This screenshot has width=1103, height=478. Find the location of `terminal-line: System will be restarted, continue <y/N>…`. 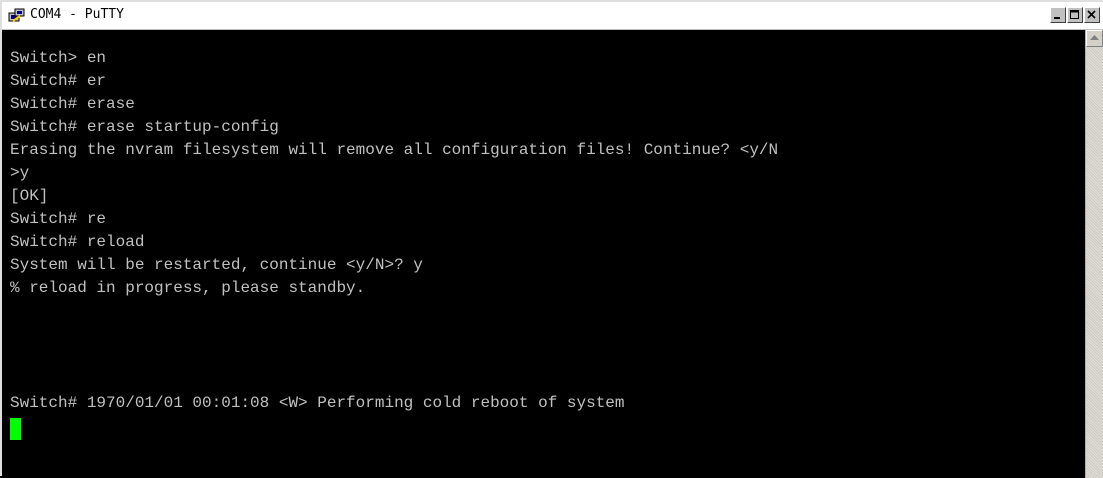

terminal-line: System will be restarted, continue <y/N>… is located at coordinates (216, 265).